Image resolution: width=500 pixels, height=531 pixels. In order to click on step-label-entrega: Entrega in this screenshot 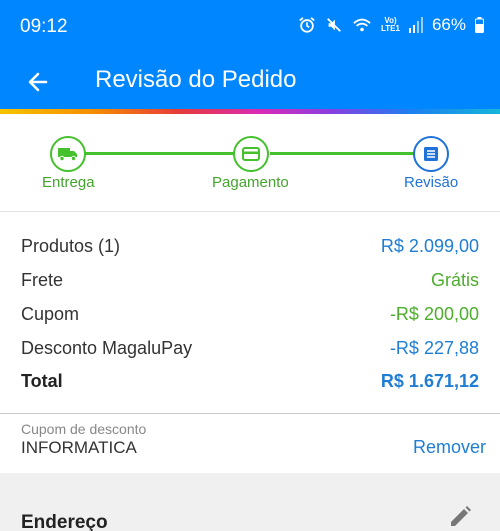, I will do `click(68, 182)`.